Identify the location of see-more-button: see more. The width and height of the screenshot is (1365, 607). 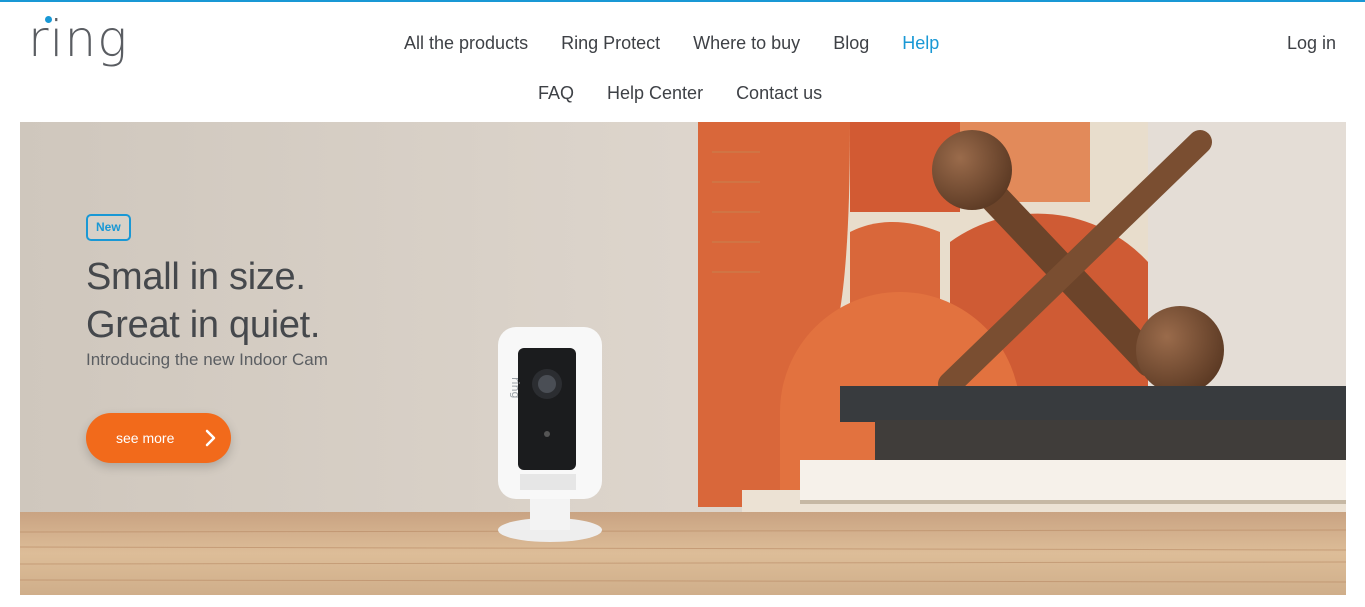
(158, 438).